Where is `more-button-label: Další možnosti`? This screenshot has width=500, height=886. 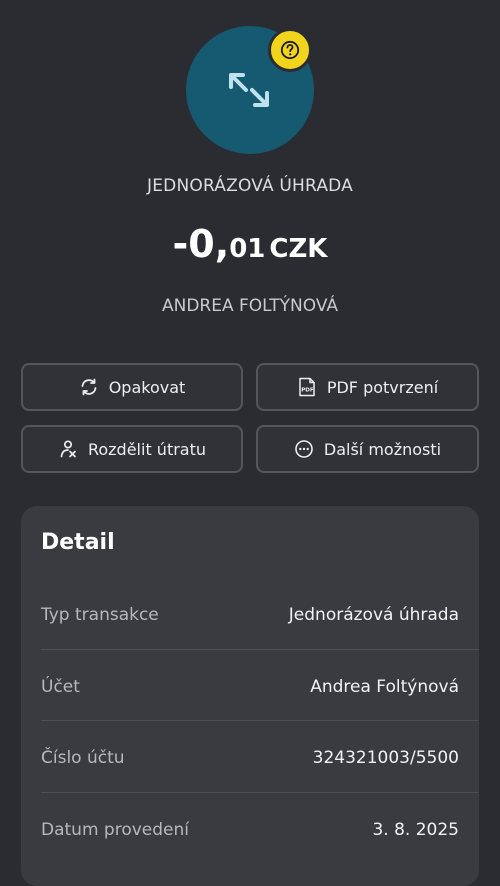 more-button-label: Další možnosti is located at coordinates (382, 449).